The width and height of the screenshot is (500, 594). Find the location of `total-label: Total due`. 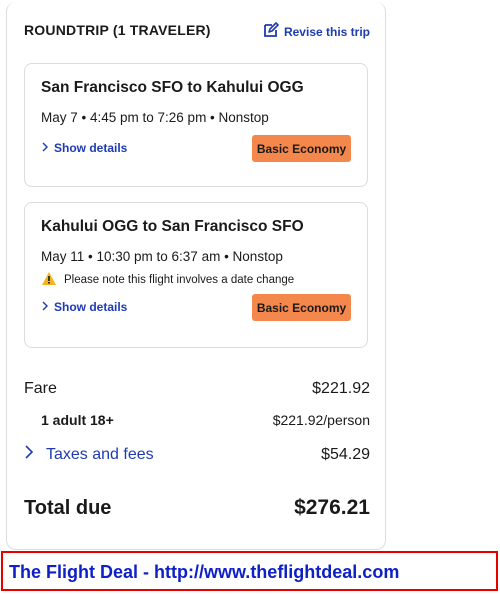

total-label: Total due is located at coordinates (68, 507).